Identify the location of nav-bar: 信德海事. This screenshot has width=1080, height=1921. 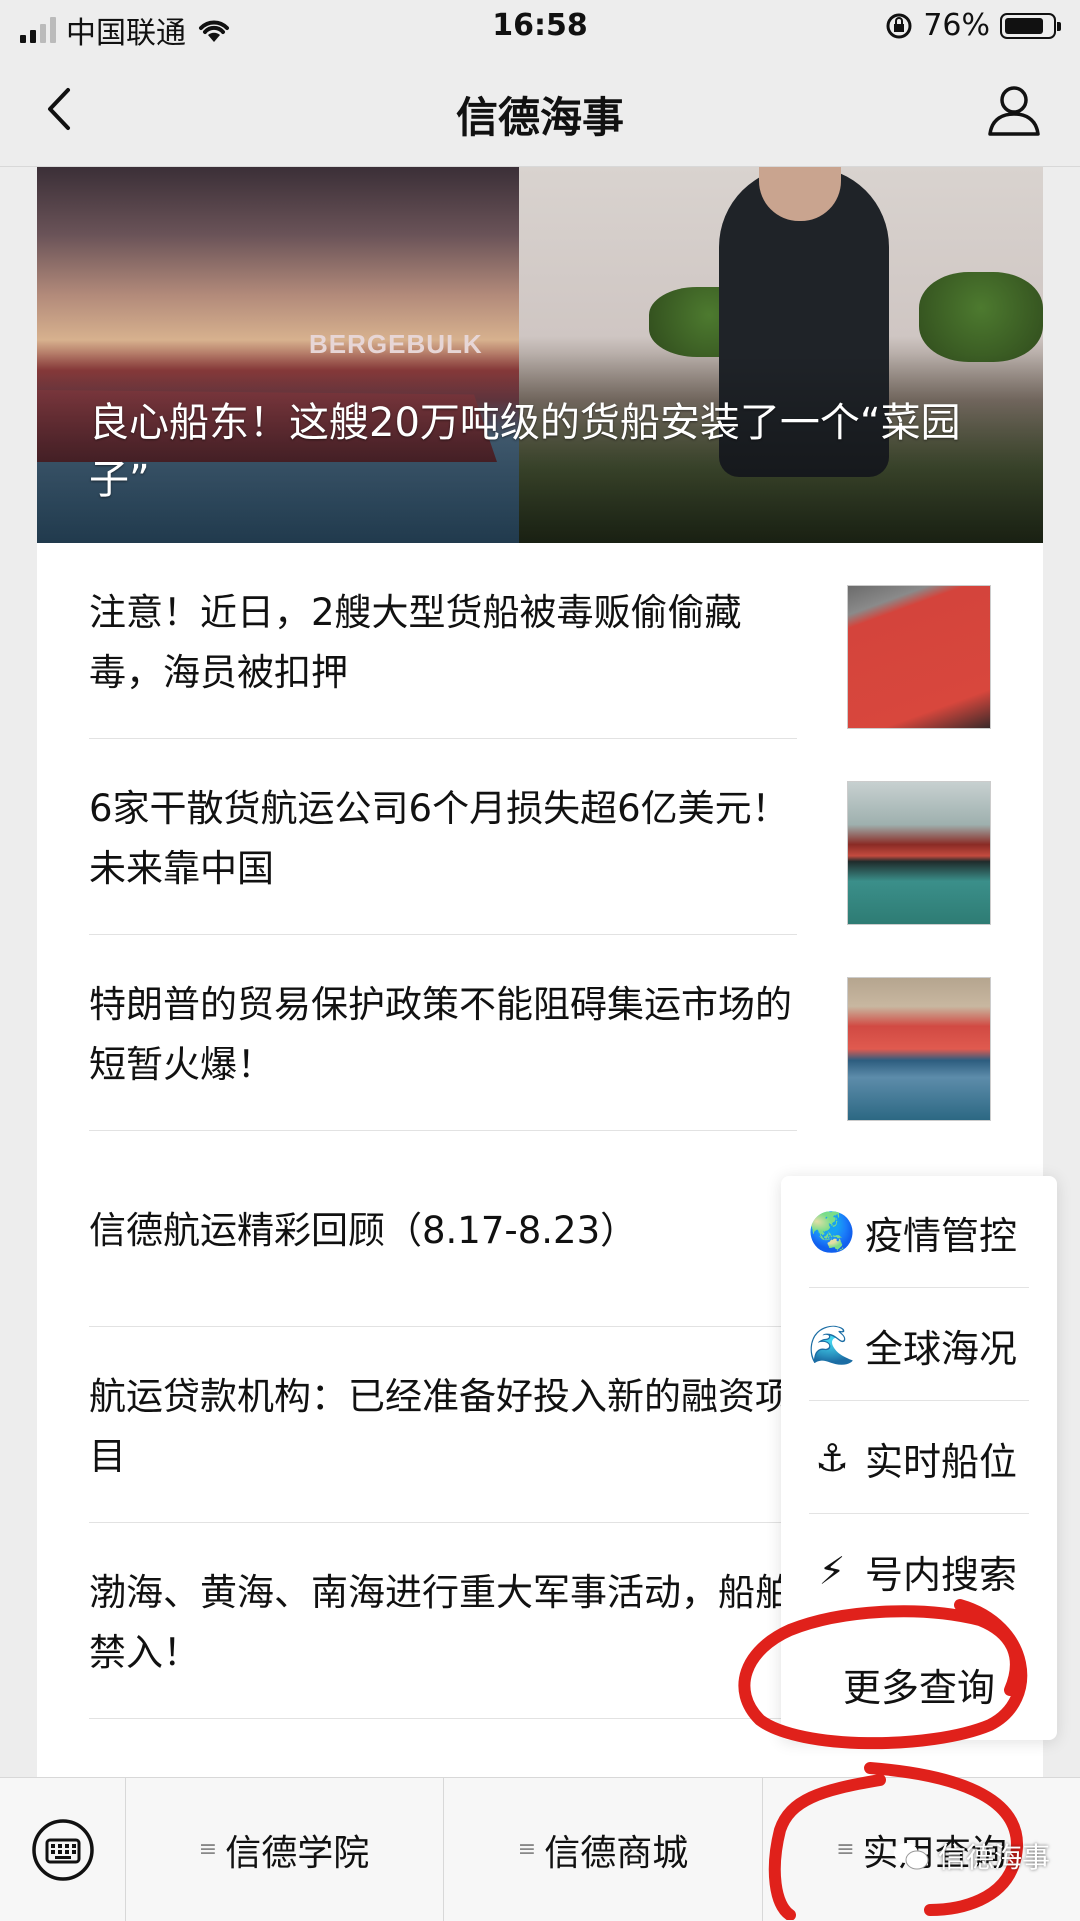
(540, 110).